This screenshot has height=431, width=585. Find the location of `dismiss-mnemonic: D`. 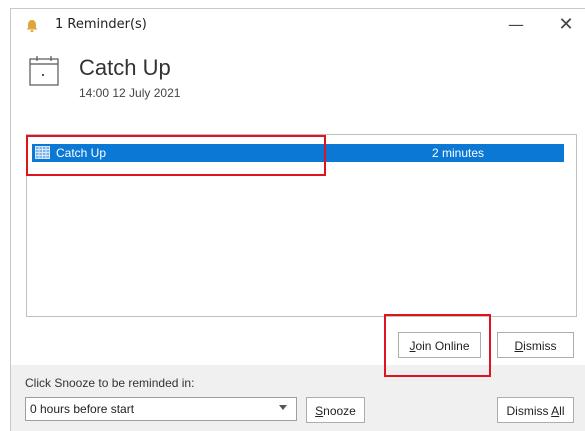

dismiss-mnemonic: D is located at coordinates (519, 346).